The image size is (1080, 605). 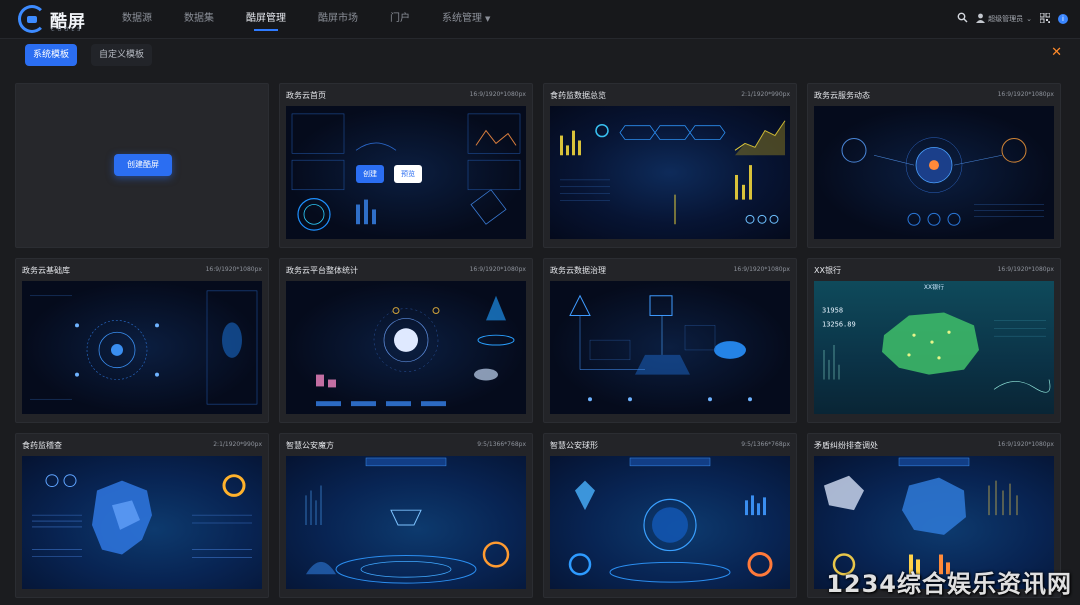 What do you see at coordinates (1063, 19) in the screenshot?
I see `info-icon: i` at bounding box center [1063, 19].